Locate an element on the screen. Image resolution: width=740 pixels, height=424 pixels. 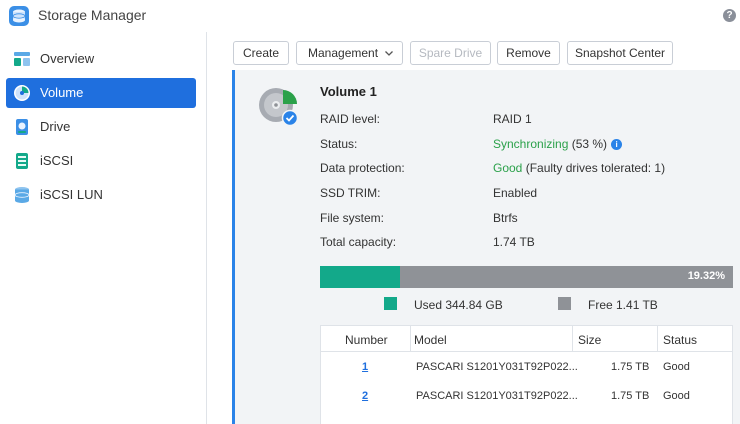
info-icon: i is located at coordinates (617, 144).